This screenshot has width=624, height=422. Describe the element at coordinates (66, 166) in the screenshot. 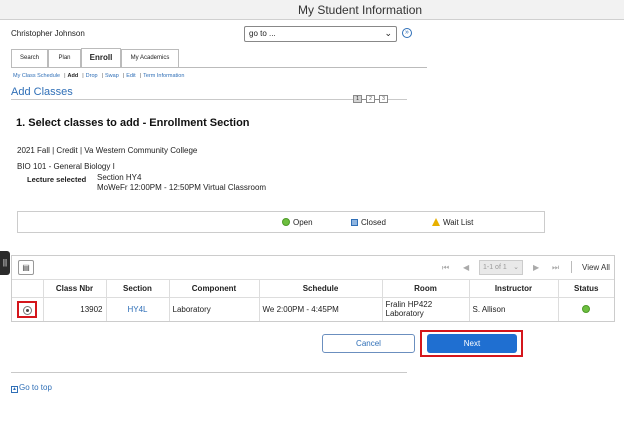

I see `course-title: BIO 101 - General Biology I` at that location.